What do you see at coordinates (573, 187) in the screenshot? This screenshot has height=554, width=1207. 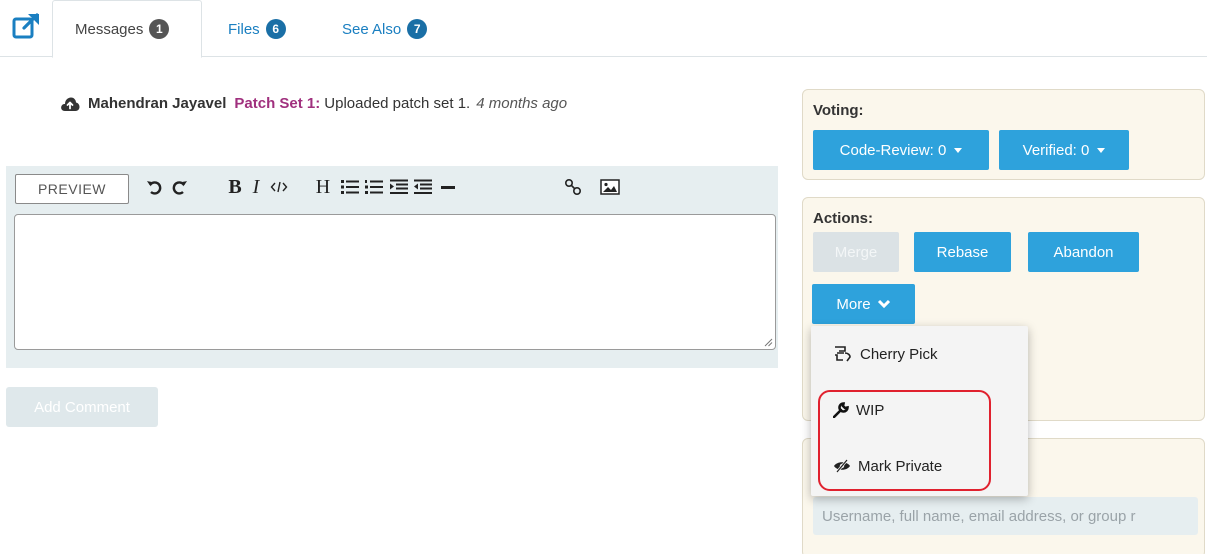 I see `link-icon` at bounding box center [573, 187].